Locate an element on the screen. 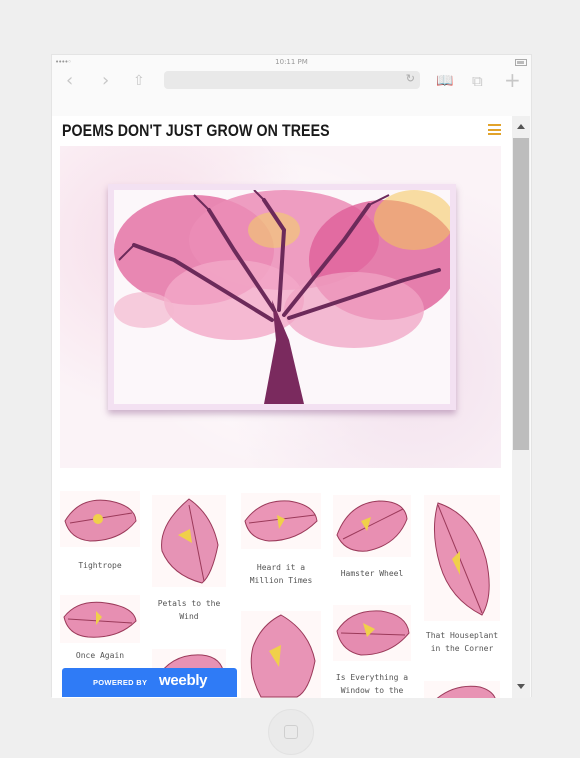  gallery-caption: Hamster Wheel is located at coordinates (372, 573).